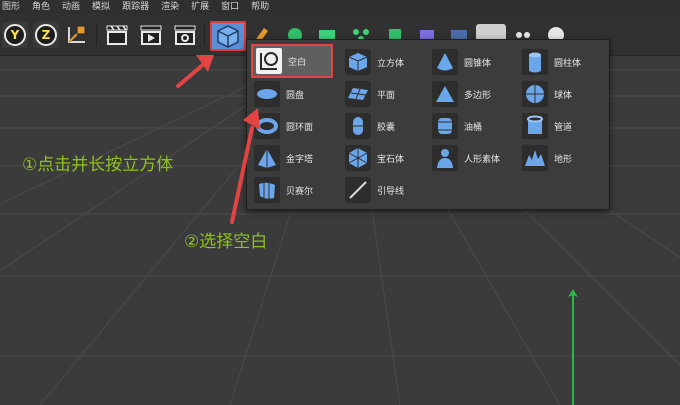 This screenshot has height=405, width=680. Describe the element at coordinates (269, 61) in the screenshot. I see `null-object-icon` at that location.